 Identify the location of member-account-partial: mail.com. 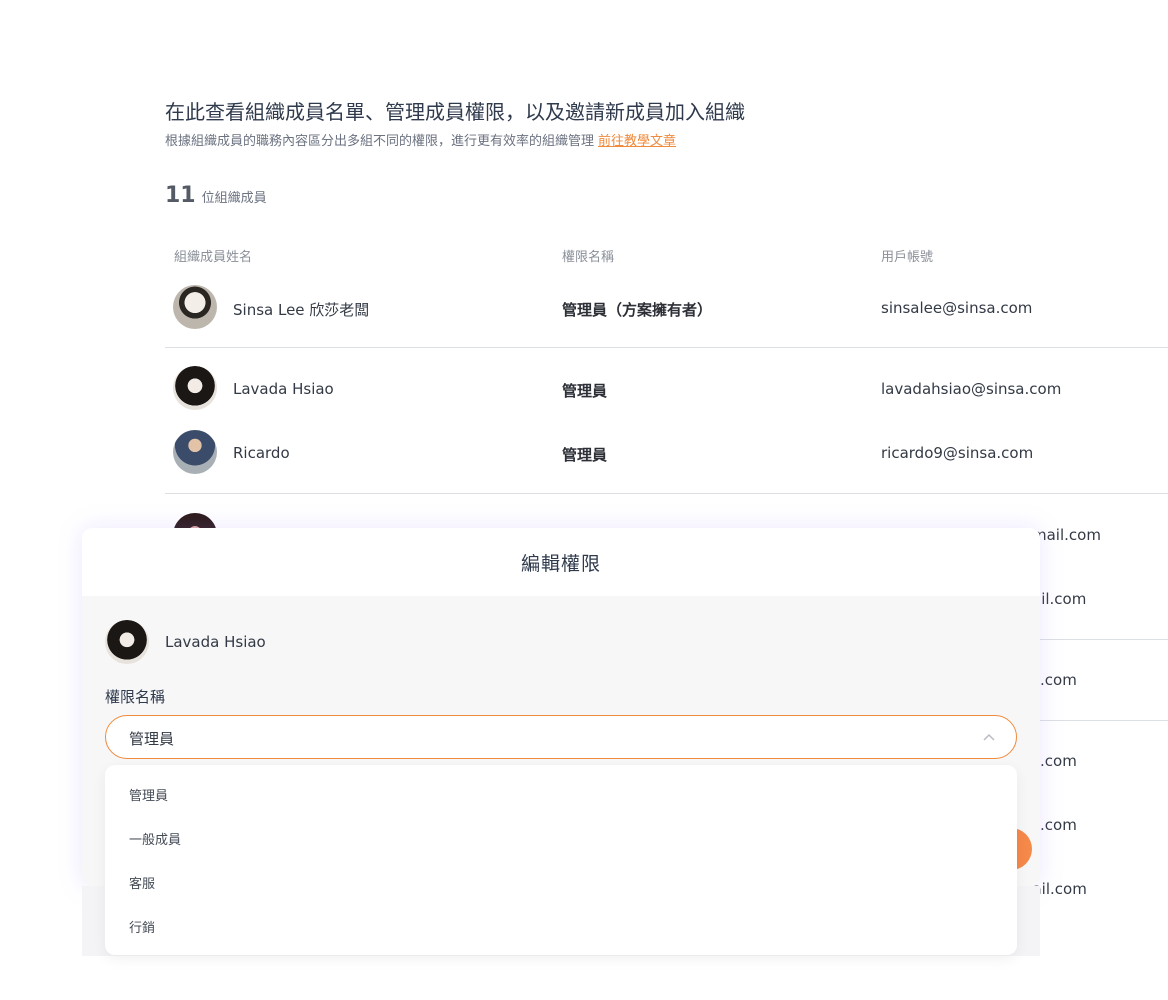
(1066, 535).